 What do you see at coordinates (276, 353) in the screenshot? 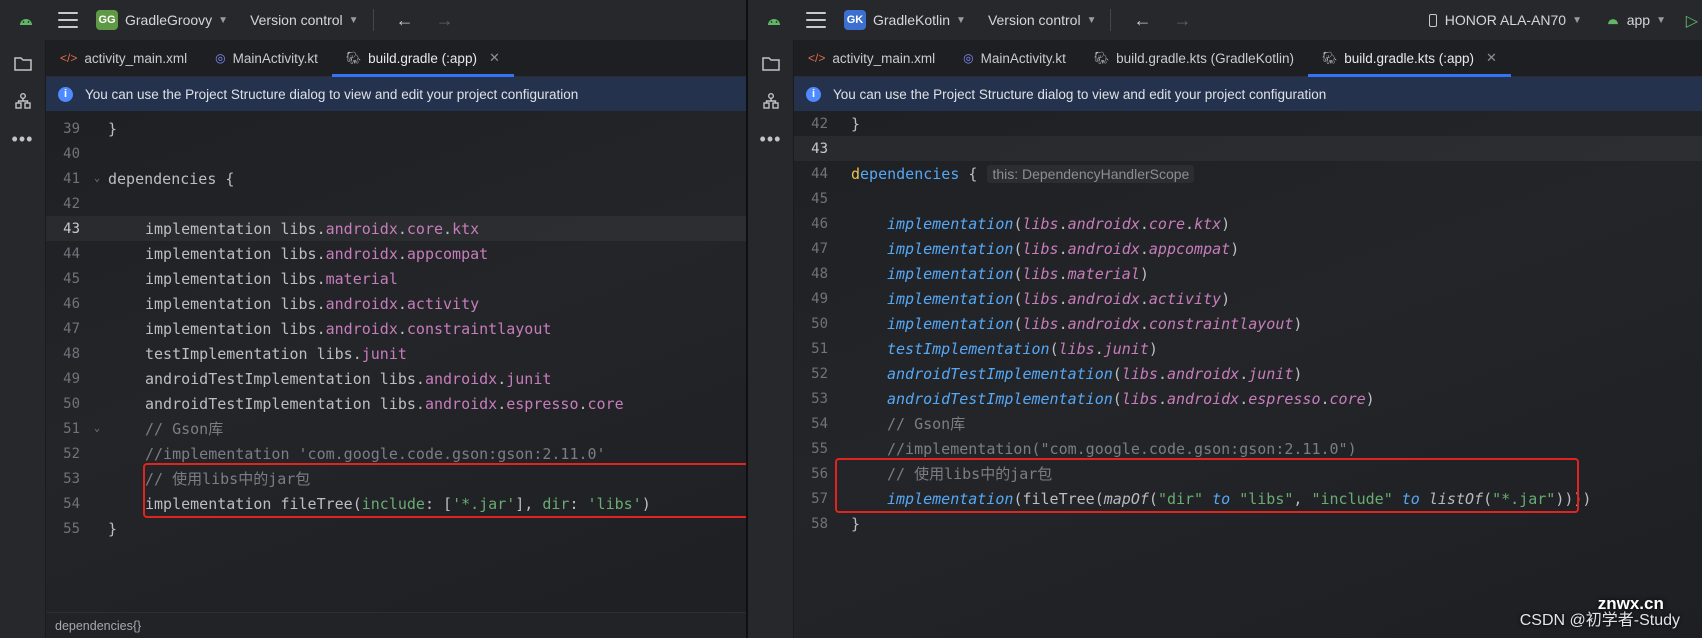
I see `code-text: testImplementation libs.junit` at bounding box center [276, 353].